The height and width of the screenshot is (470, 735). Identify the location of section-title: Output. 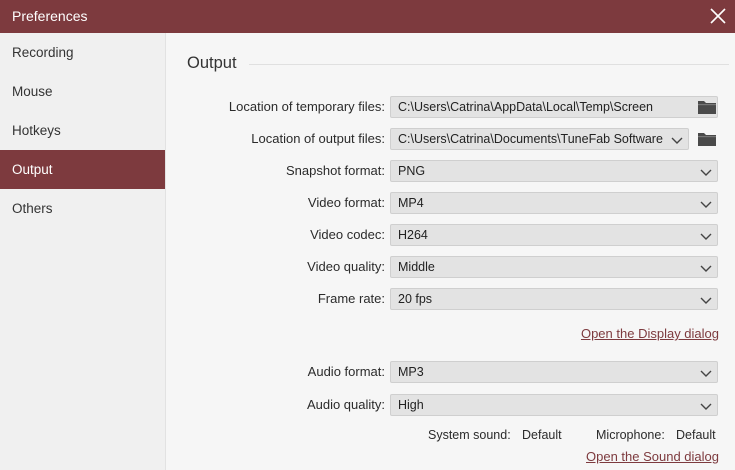
(212, 63).